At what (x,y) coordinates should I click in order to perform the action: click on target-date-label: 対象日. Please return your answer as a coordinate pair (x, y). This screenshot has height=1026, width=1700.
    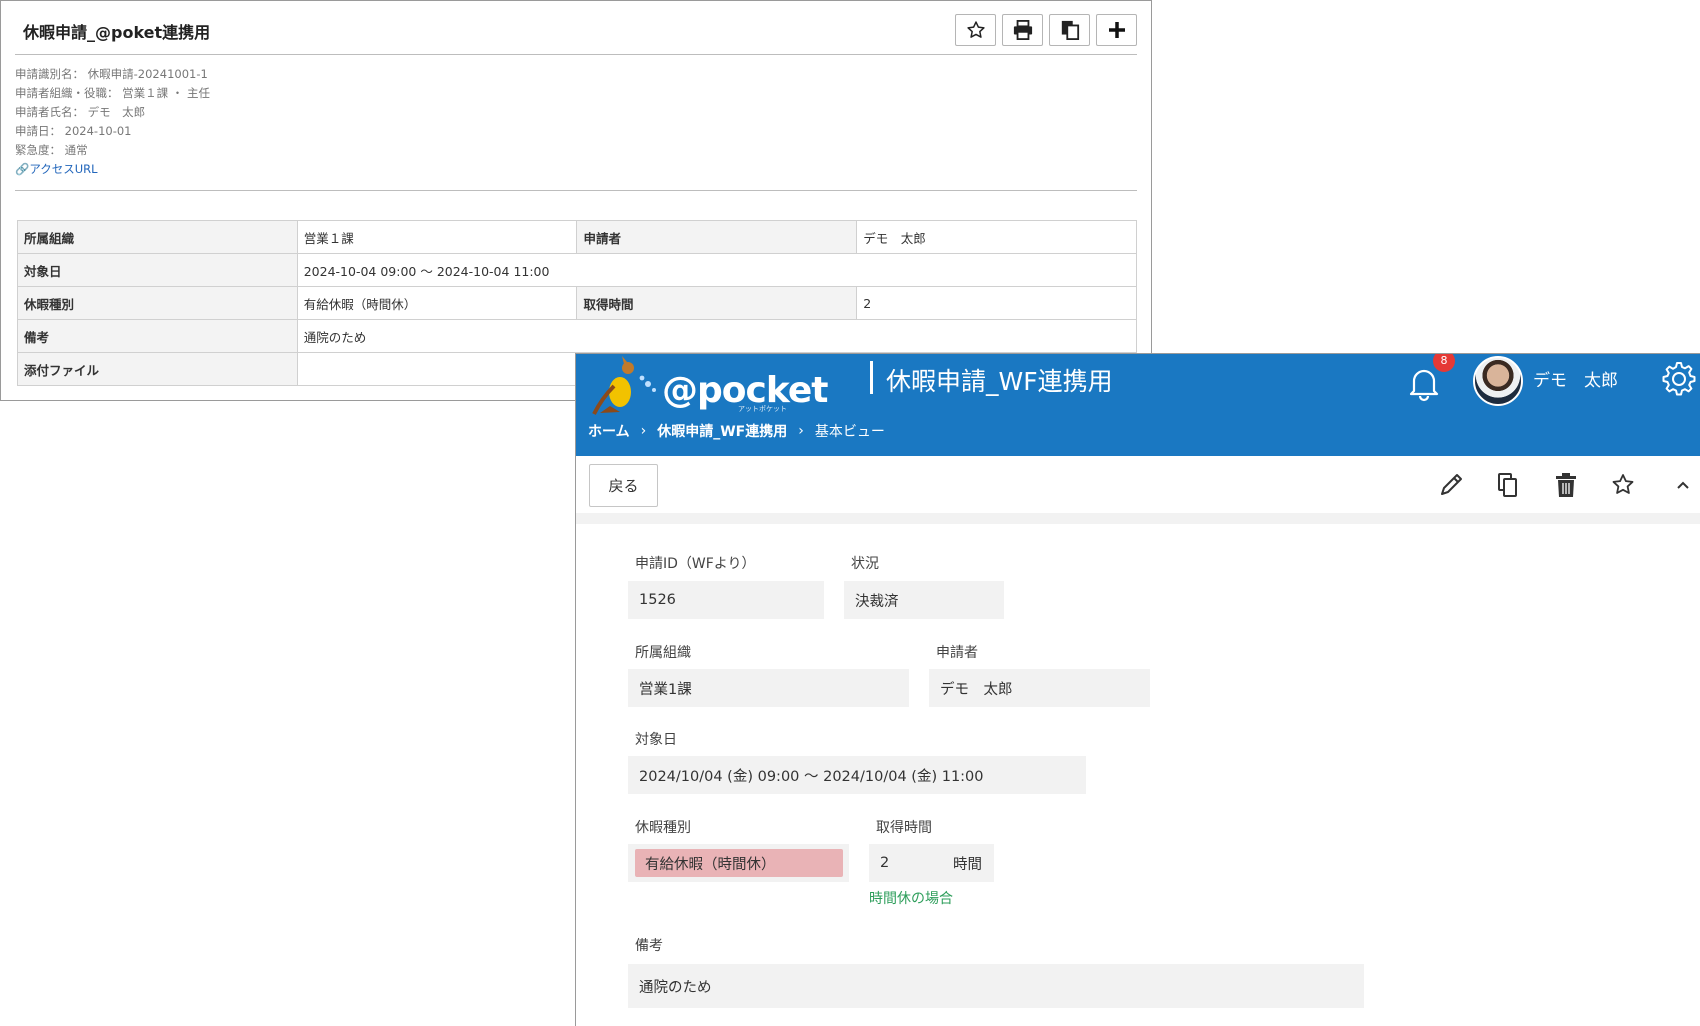
    Looking at the image, I should click on (656, 740).